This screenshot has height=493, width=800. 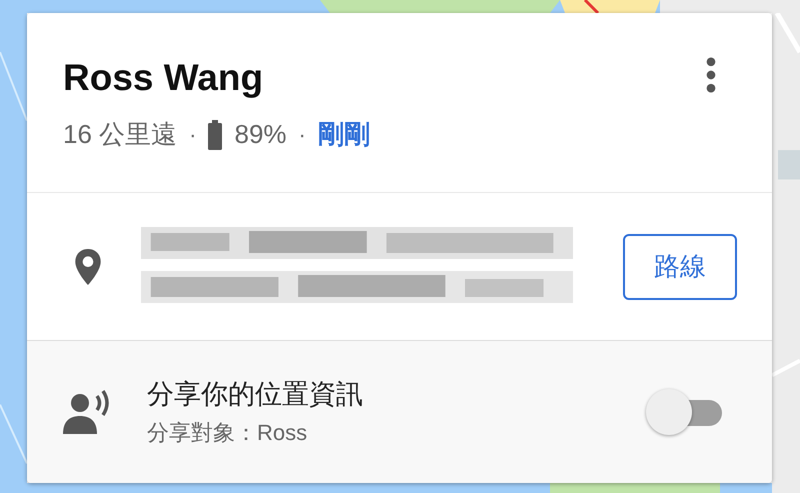 What do you see at coordinates (711, 75) in the screenshot?
I see `more-options-icon` at bounding box center [711, 75].